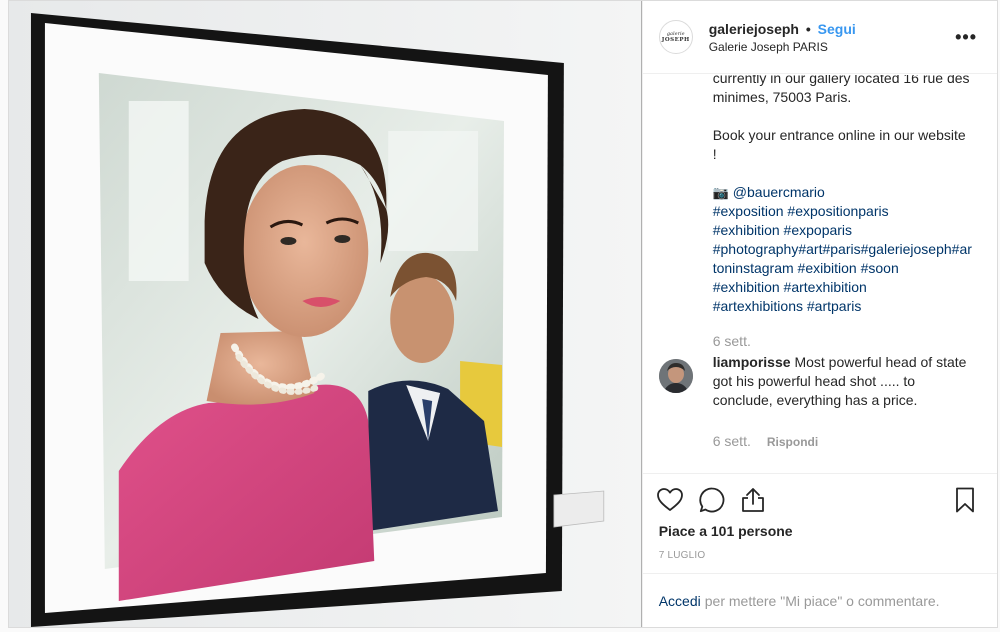  Describe the element at coordinates (732, 441) in the screenshot. I see `comment-timestamp: 6 sett.` at that location.